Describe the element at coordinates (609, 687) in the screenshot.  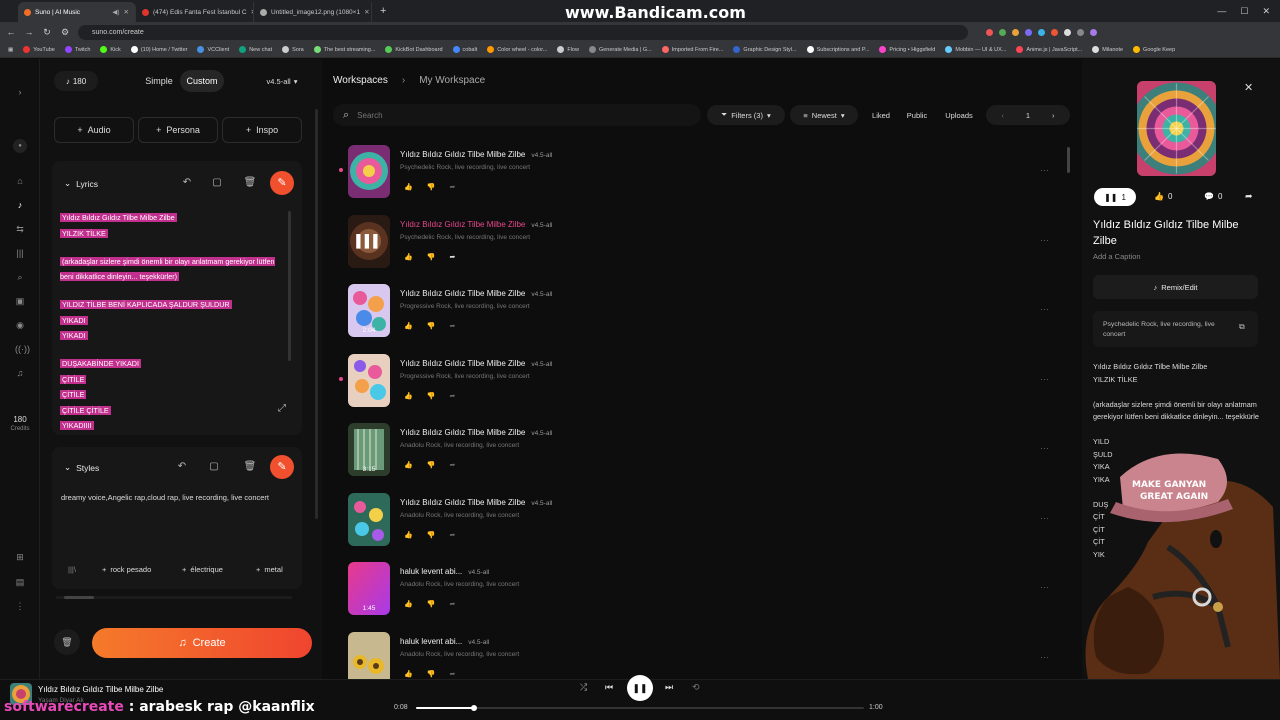
I see `previous-icon: ⏮` at that location.